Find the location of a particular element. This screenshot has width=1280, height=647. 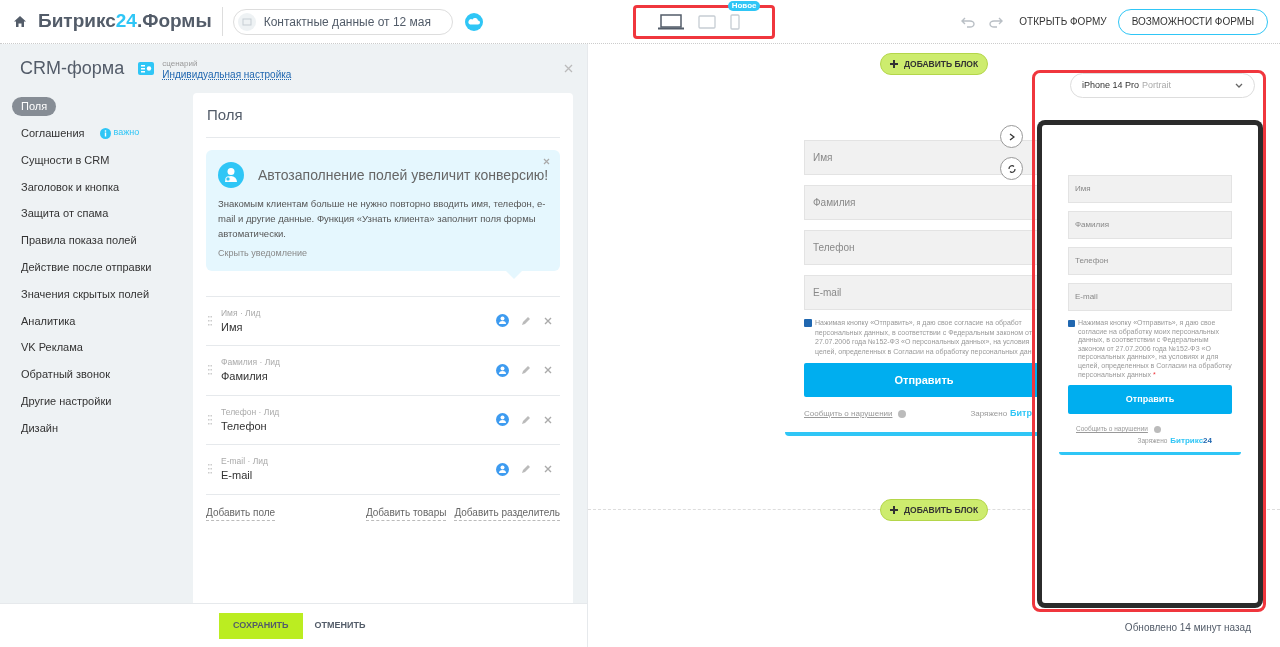

sidebar-item: Защита от спама is located at coordinates (65, 214).